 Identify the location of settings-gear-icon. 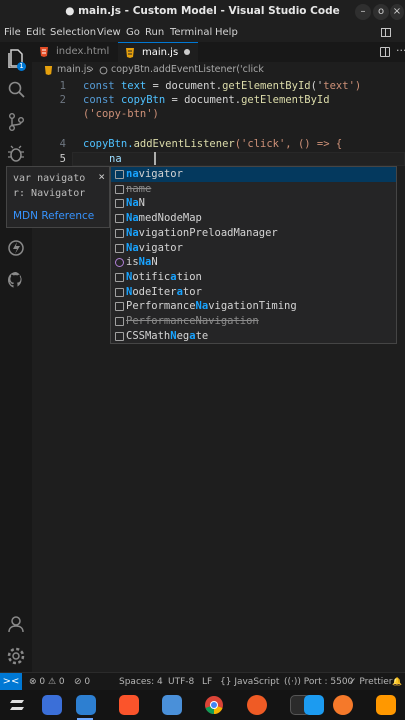
(16, 656).